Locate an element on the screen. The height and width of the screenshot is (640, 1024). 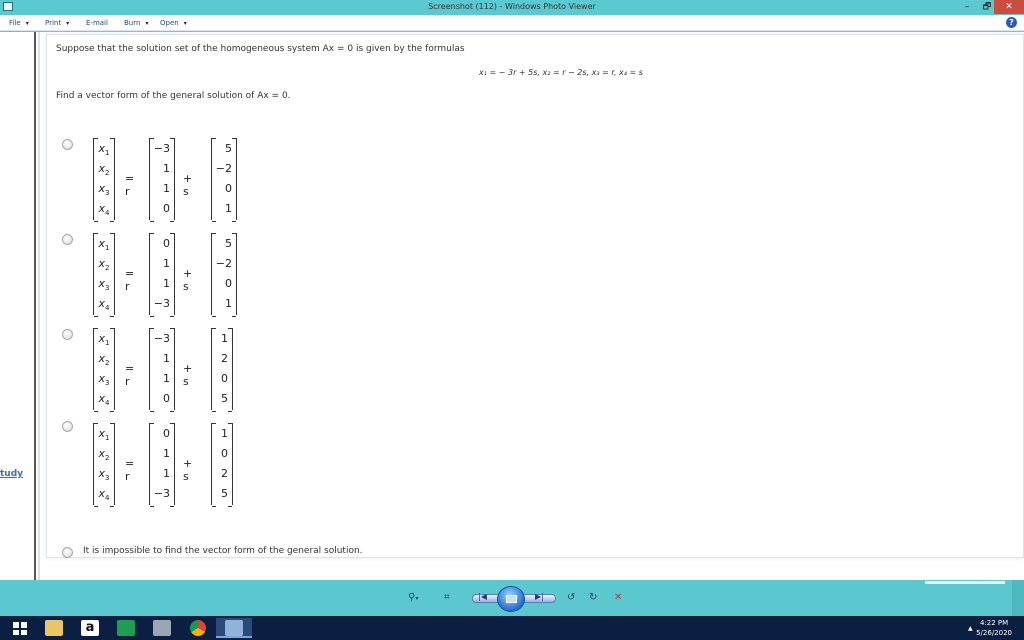
menu-file: File ▾ is located at coordinates (19, 23).